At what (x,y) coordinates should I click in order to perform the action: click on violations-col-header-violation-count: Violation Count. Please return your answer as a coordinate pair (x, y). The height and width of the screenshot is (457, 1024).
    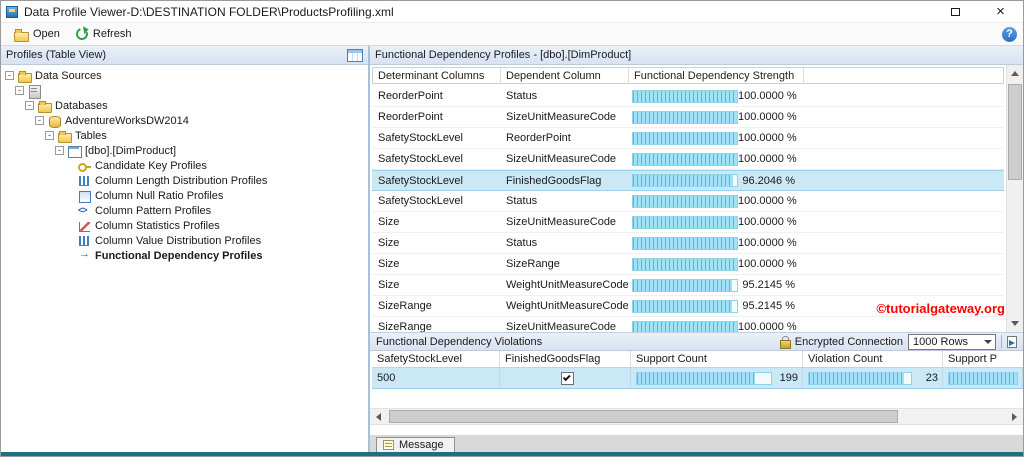
    Looking at the image, I should click on (873, 359).